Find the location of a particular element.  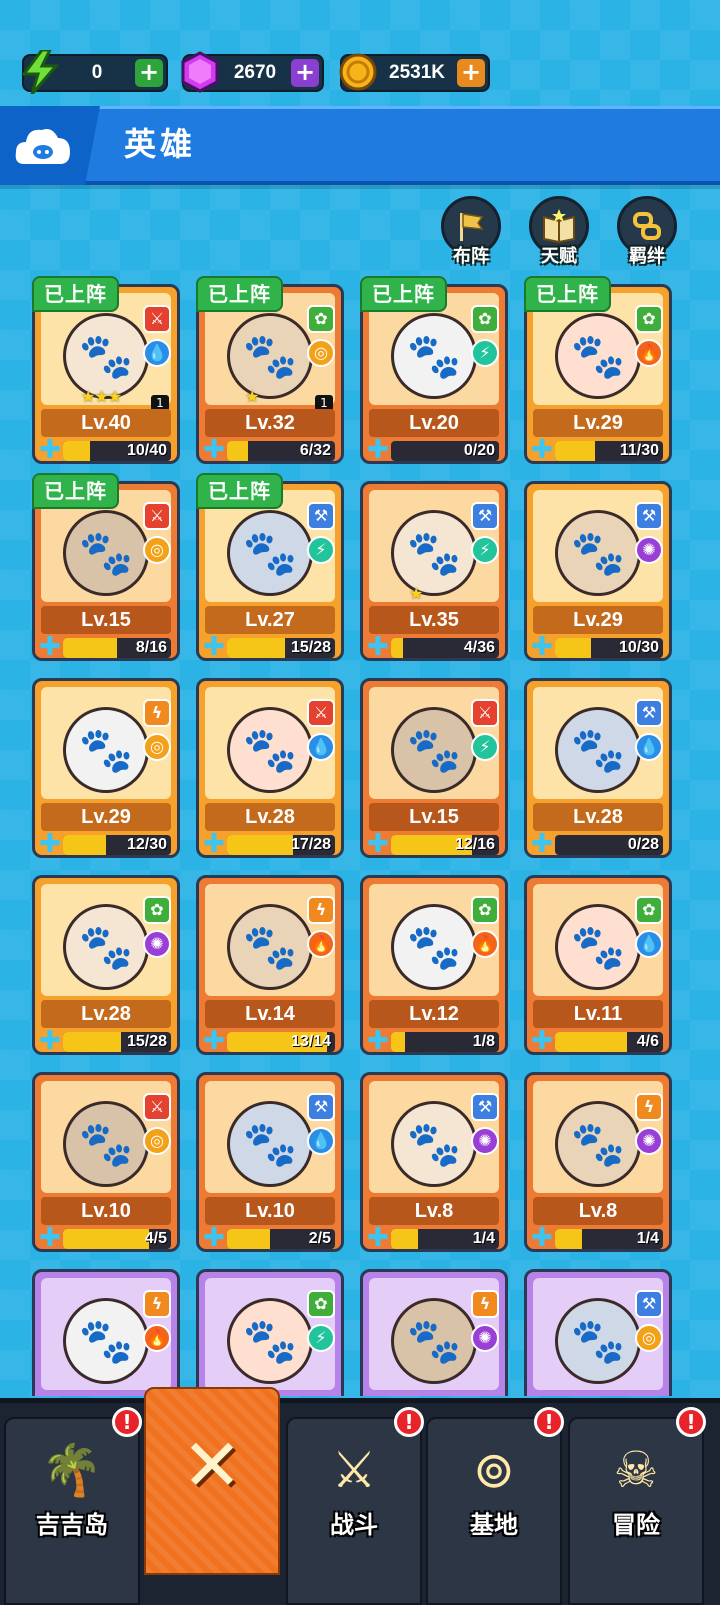

shard-progress-bar: 1/4 is located at coordinates (609, 1239).